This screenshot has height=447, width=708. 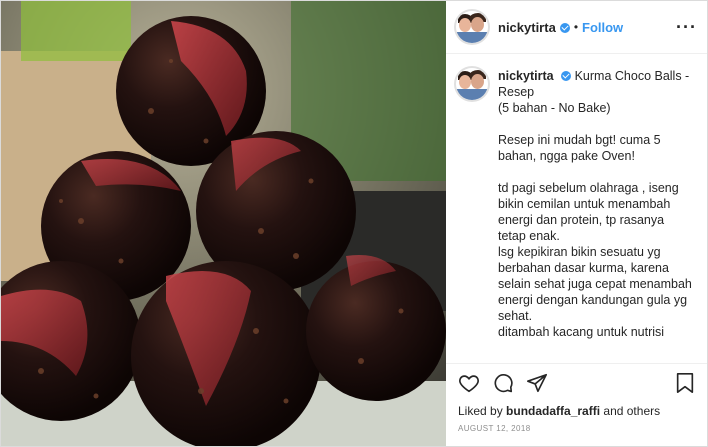 I want to click on liked-by-user-link: bundadaffa_raffi, so click(x=553, y=411).